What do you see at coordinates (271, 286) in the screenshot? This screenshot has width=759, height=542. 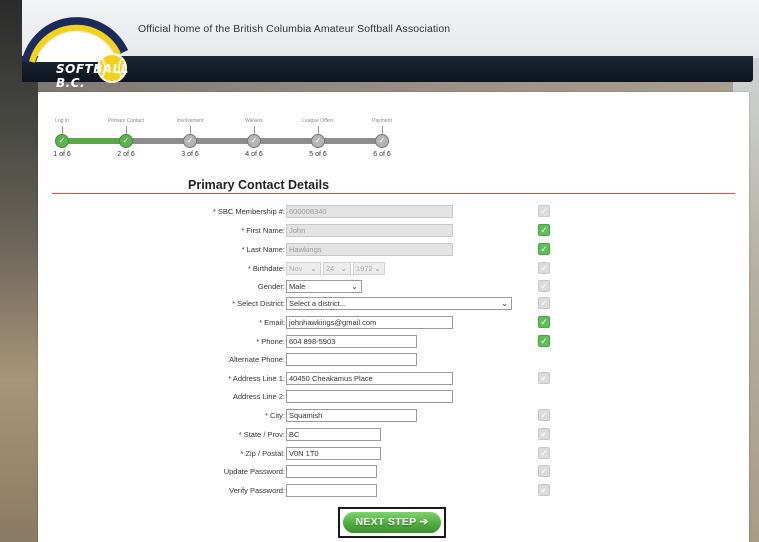 I see `gender-label: Gender:` at bounding box center [271, 286].